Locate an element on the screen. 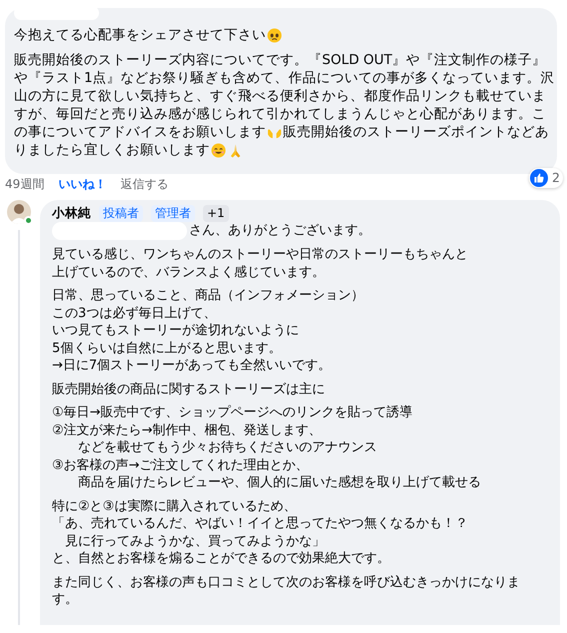  reply-text: などを載せてもう少々お待ちくださいのアナウンス is located at coordinates (227, 447).